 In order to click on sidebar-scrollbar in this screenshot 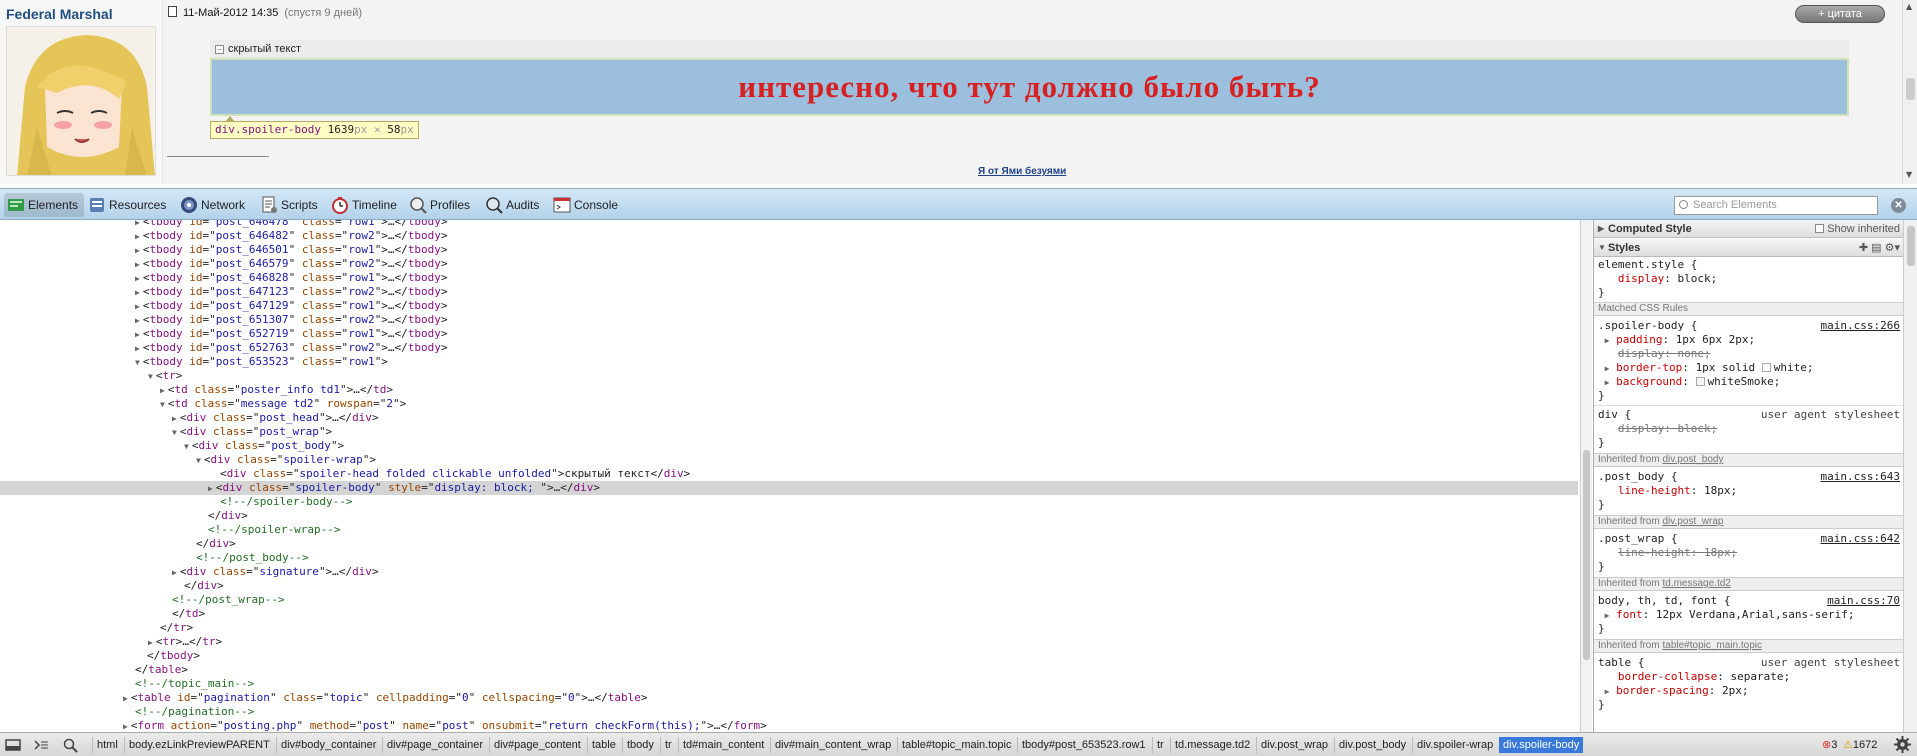, I will do `click(1910, 476)`.